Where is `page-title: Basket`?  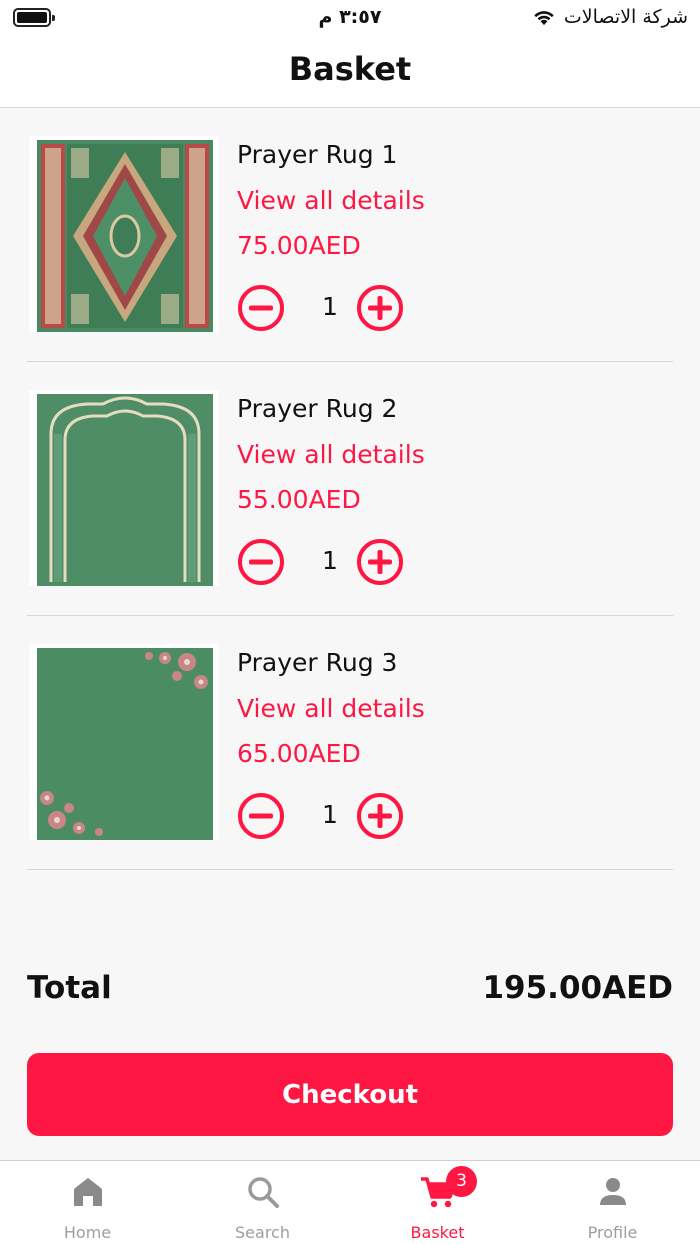
page-title: Basket is located at coordinates (350, 69).